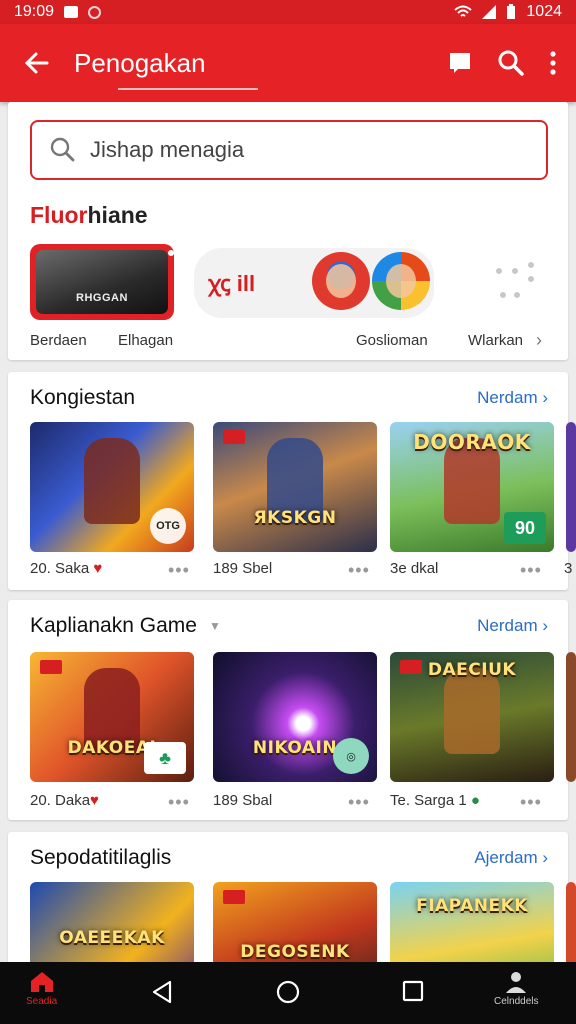 The width and height of the screenshot is (576, 1024). What do you see at coordinates (232, 283) in the screenshot?
I see `featured-pill-text: ꭓꞔ ill` at bounding box center [232, 283].